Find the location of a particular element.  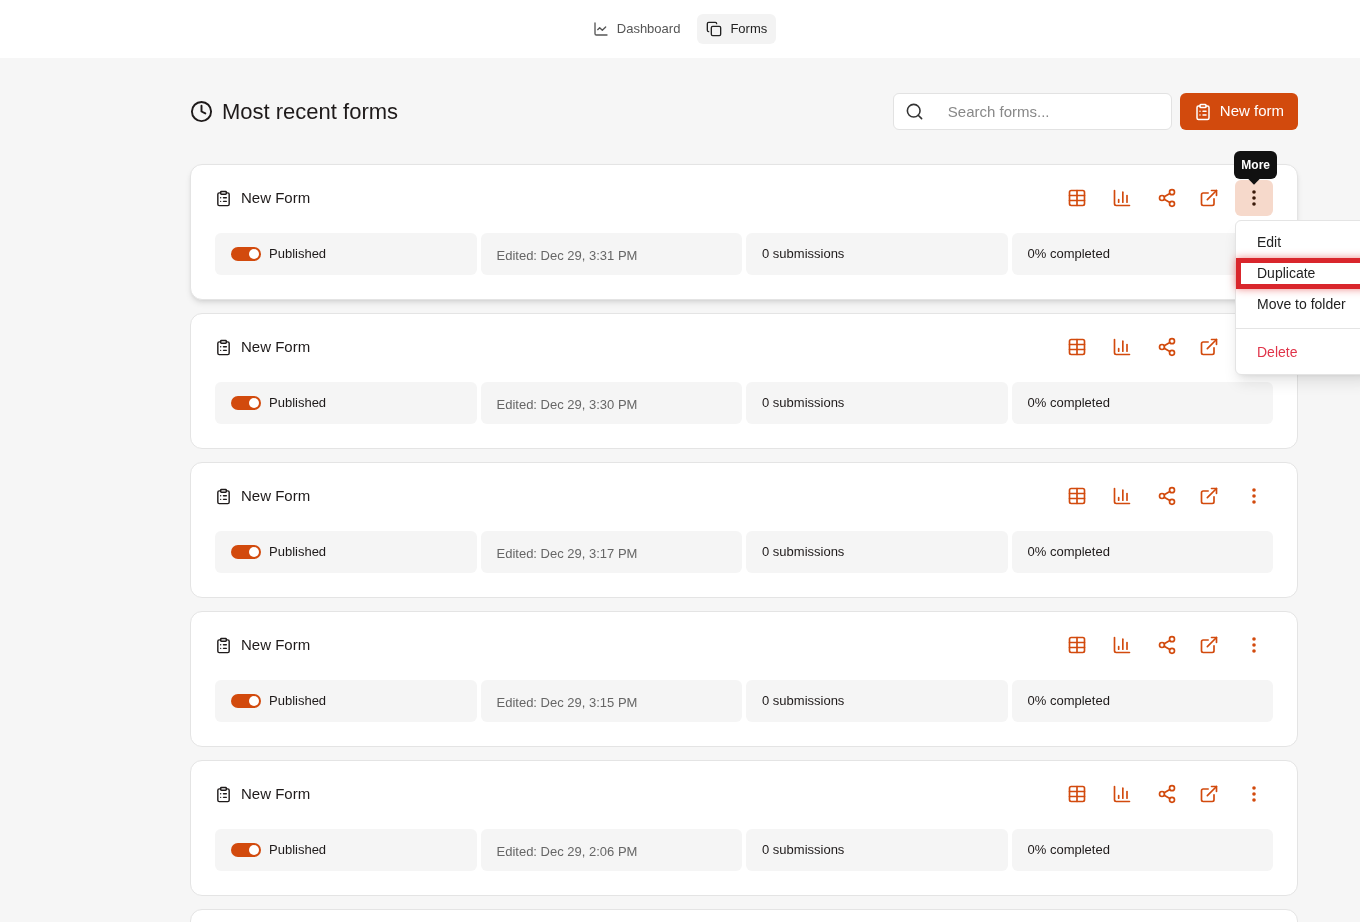

more-button is located at coordinates (1254, 198).